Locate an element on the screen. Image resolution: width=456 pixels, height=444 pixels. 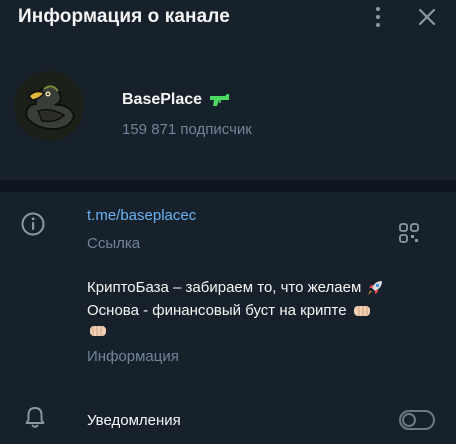
header: Информация о канале is located at coordinates (228, 19).